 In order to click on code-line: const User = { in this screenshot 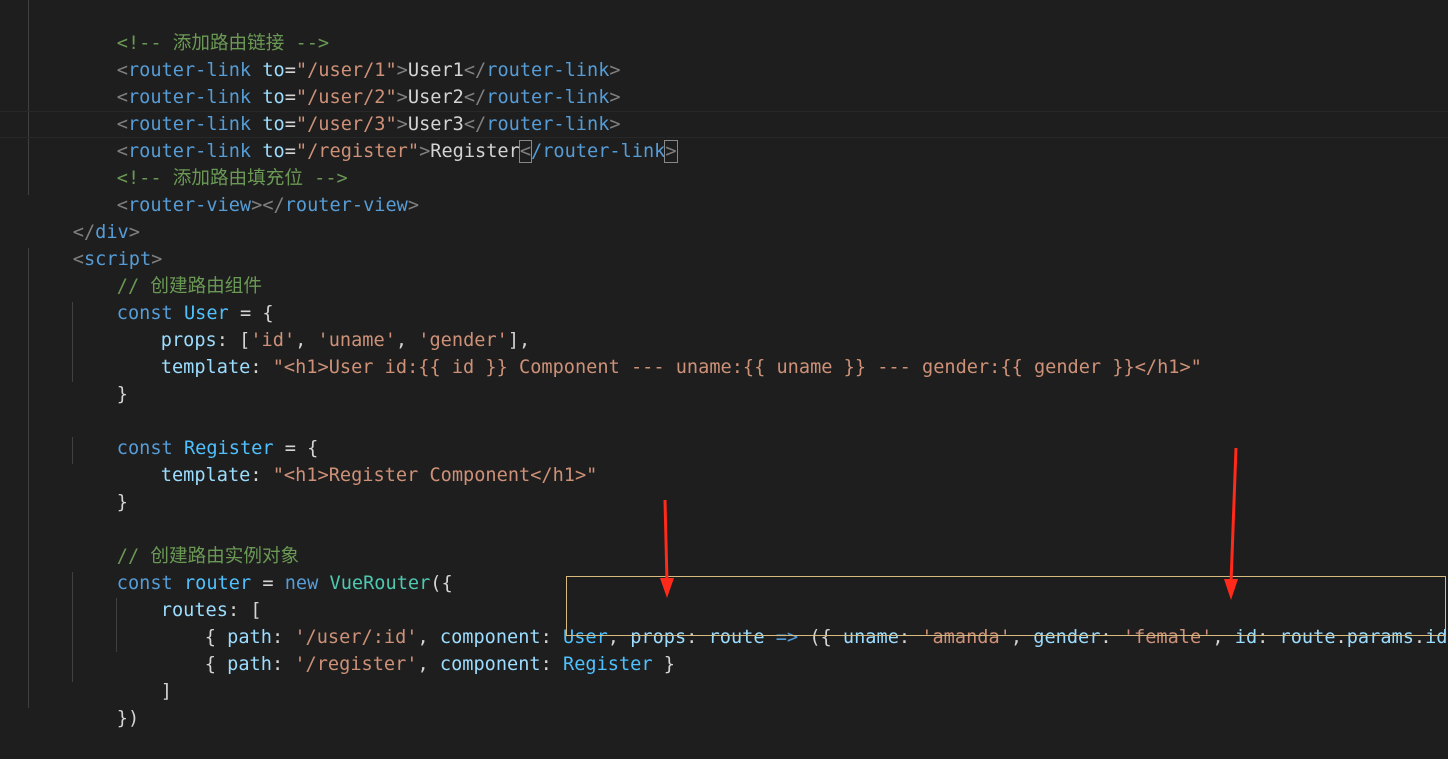, I will do `click(173, 286)`.